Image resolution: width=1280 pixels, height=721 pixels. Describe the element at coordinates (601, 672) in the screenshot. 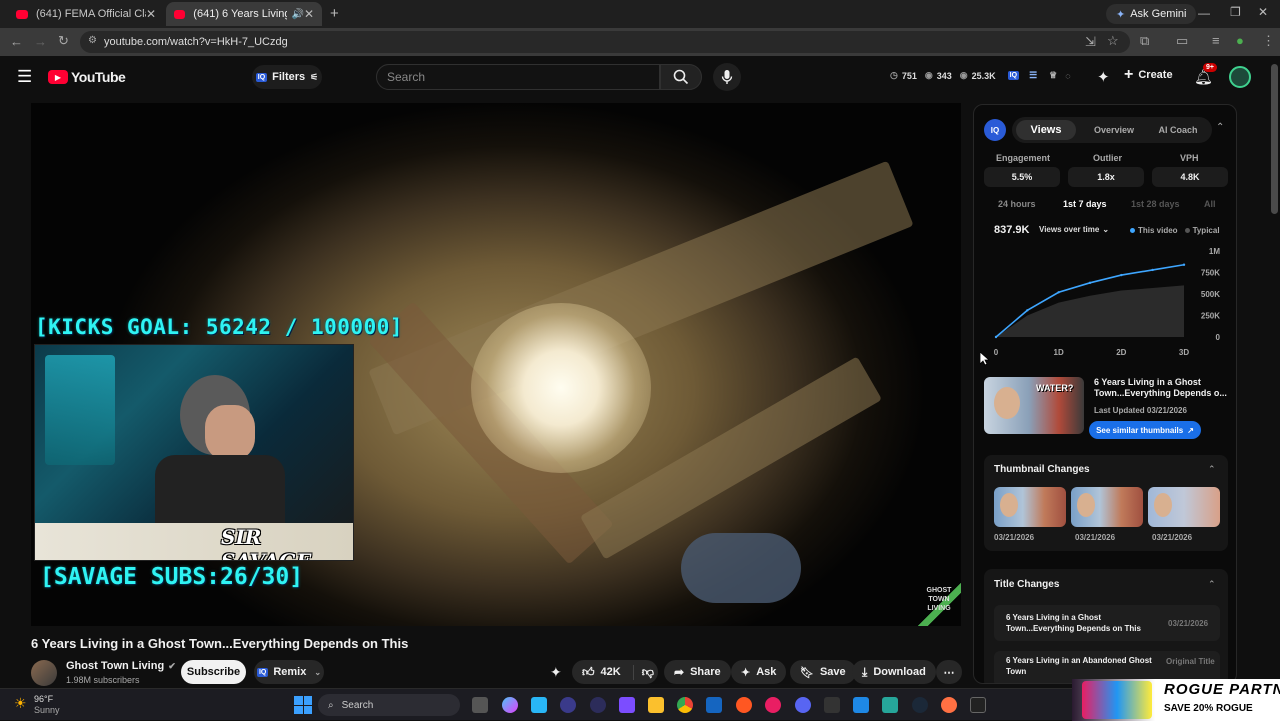

I see `like-button: 👍︎ 42K` at that location.